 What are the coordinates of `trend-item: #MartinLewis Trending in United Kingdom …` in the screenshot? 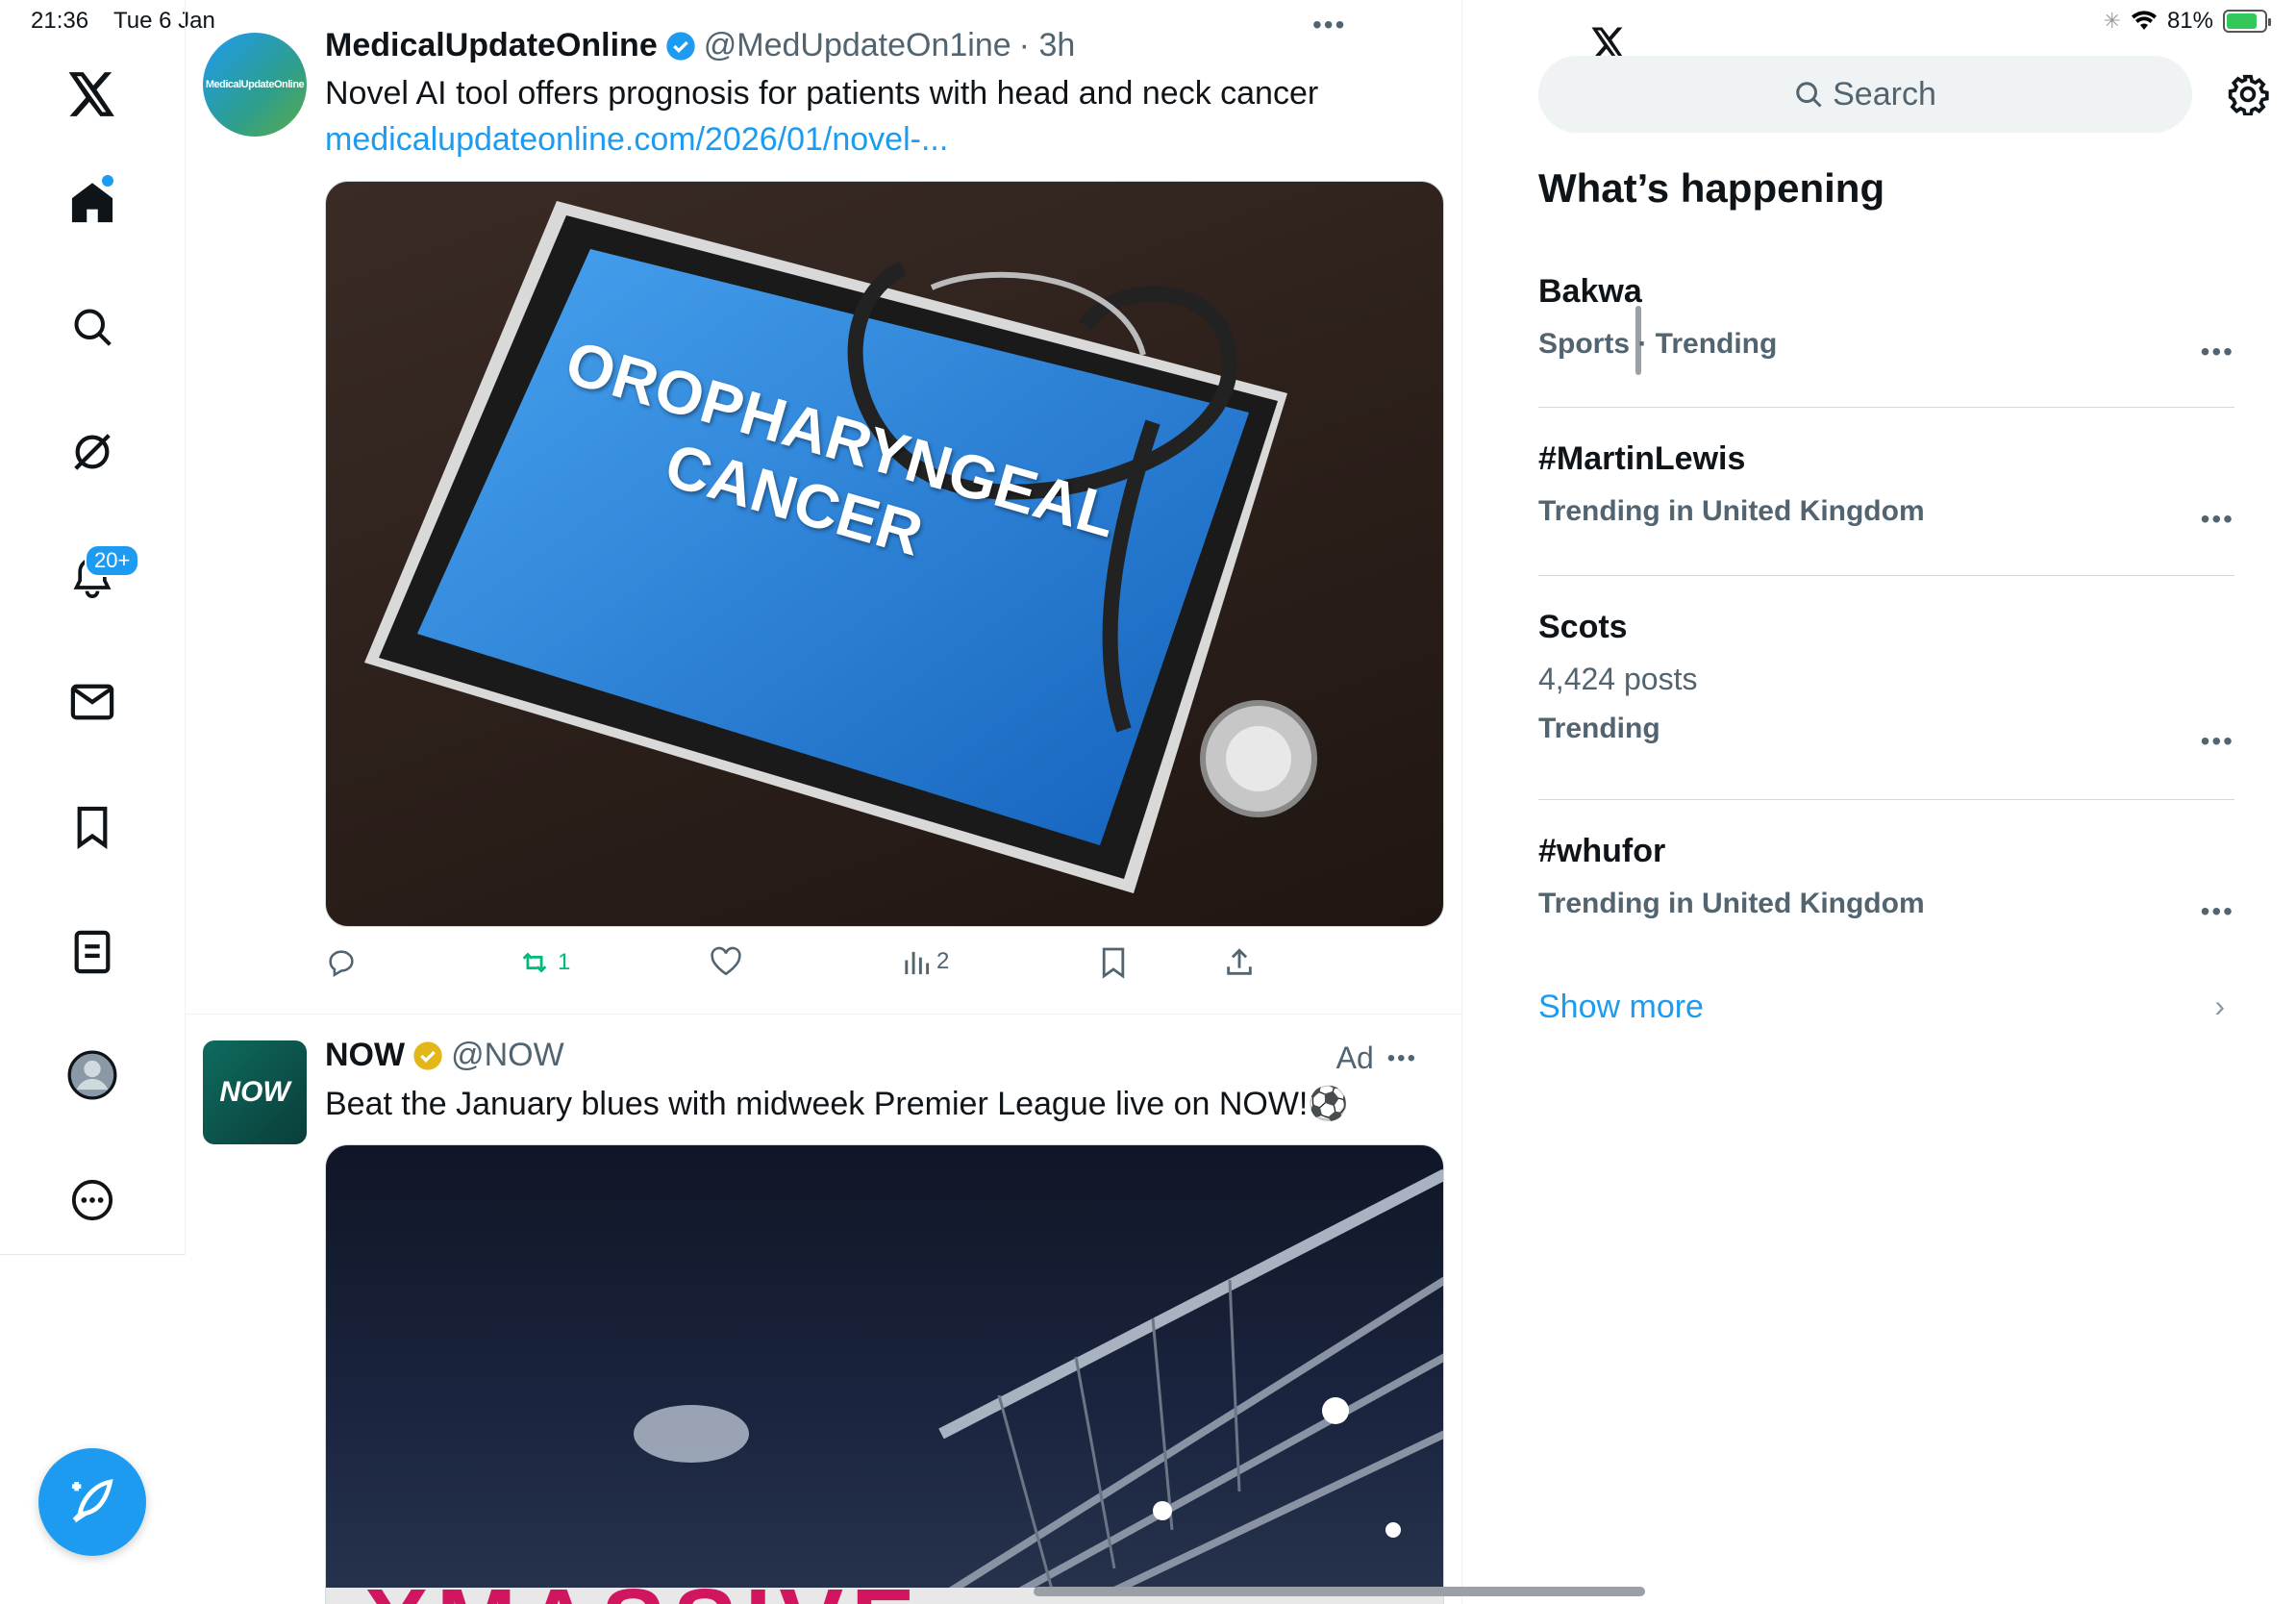 It's located at (1886, 487).